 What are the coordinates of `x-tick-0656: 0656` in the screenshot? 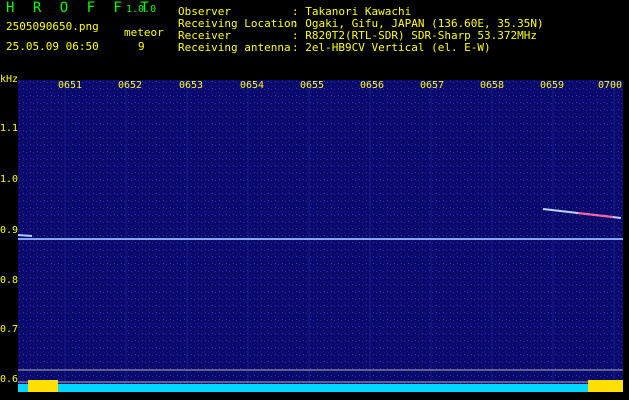 It's located at (372, 85).